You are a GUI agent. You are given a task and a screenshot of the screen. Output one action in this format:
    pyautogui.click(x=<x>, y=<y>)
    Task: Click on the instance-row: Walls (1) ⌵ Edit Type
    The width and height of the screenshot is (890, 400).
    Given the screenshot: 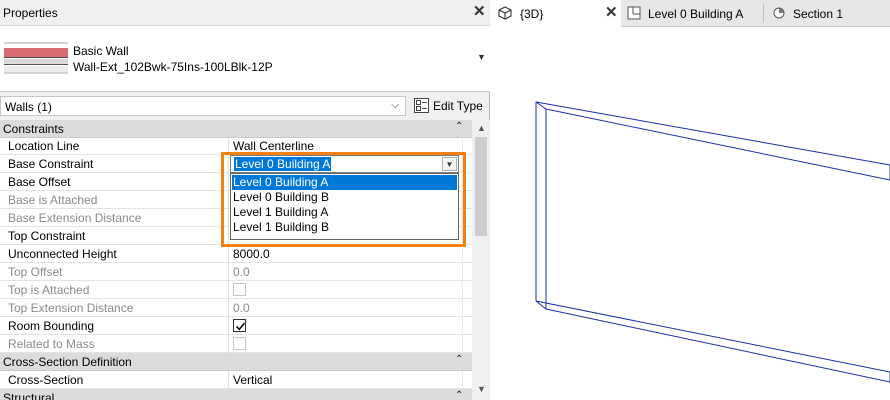 What is the action you would take?
    pyautogui.click(x=245, y=107)
    